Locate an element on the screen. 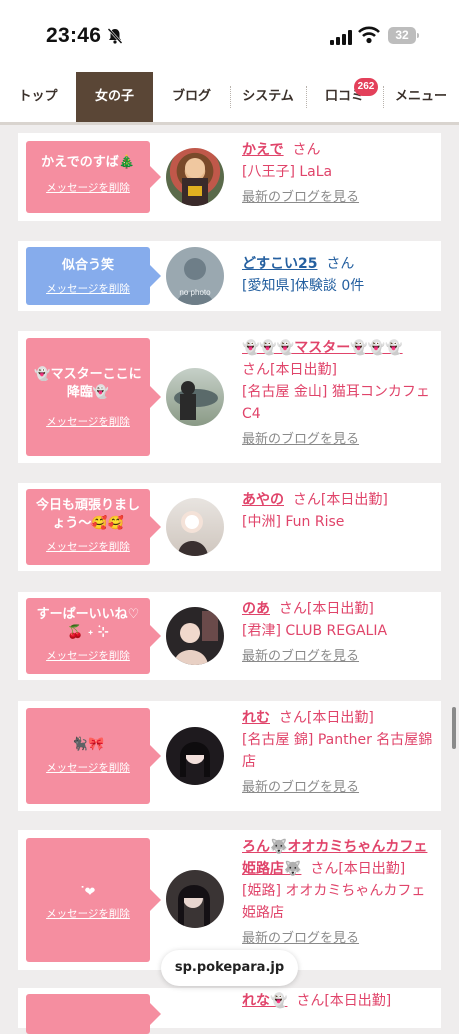  profile-info: のあ さん[本日出勤] [君津] CLUB REGALIA 最新のブログを見る is located at coordinates (338, 633).